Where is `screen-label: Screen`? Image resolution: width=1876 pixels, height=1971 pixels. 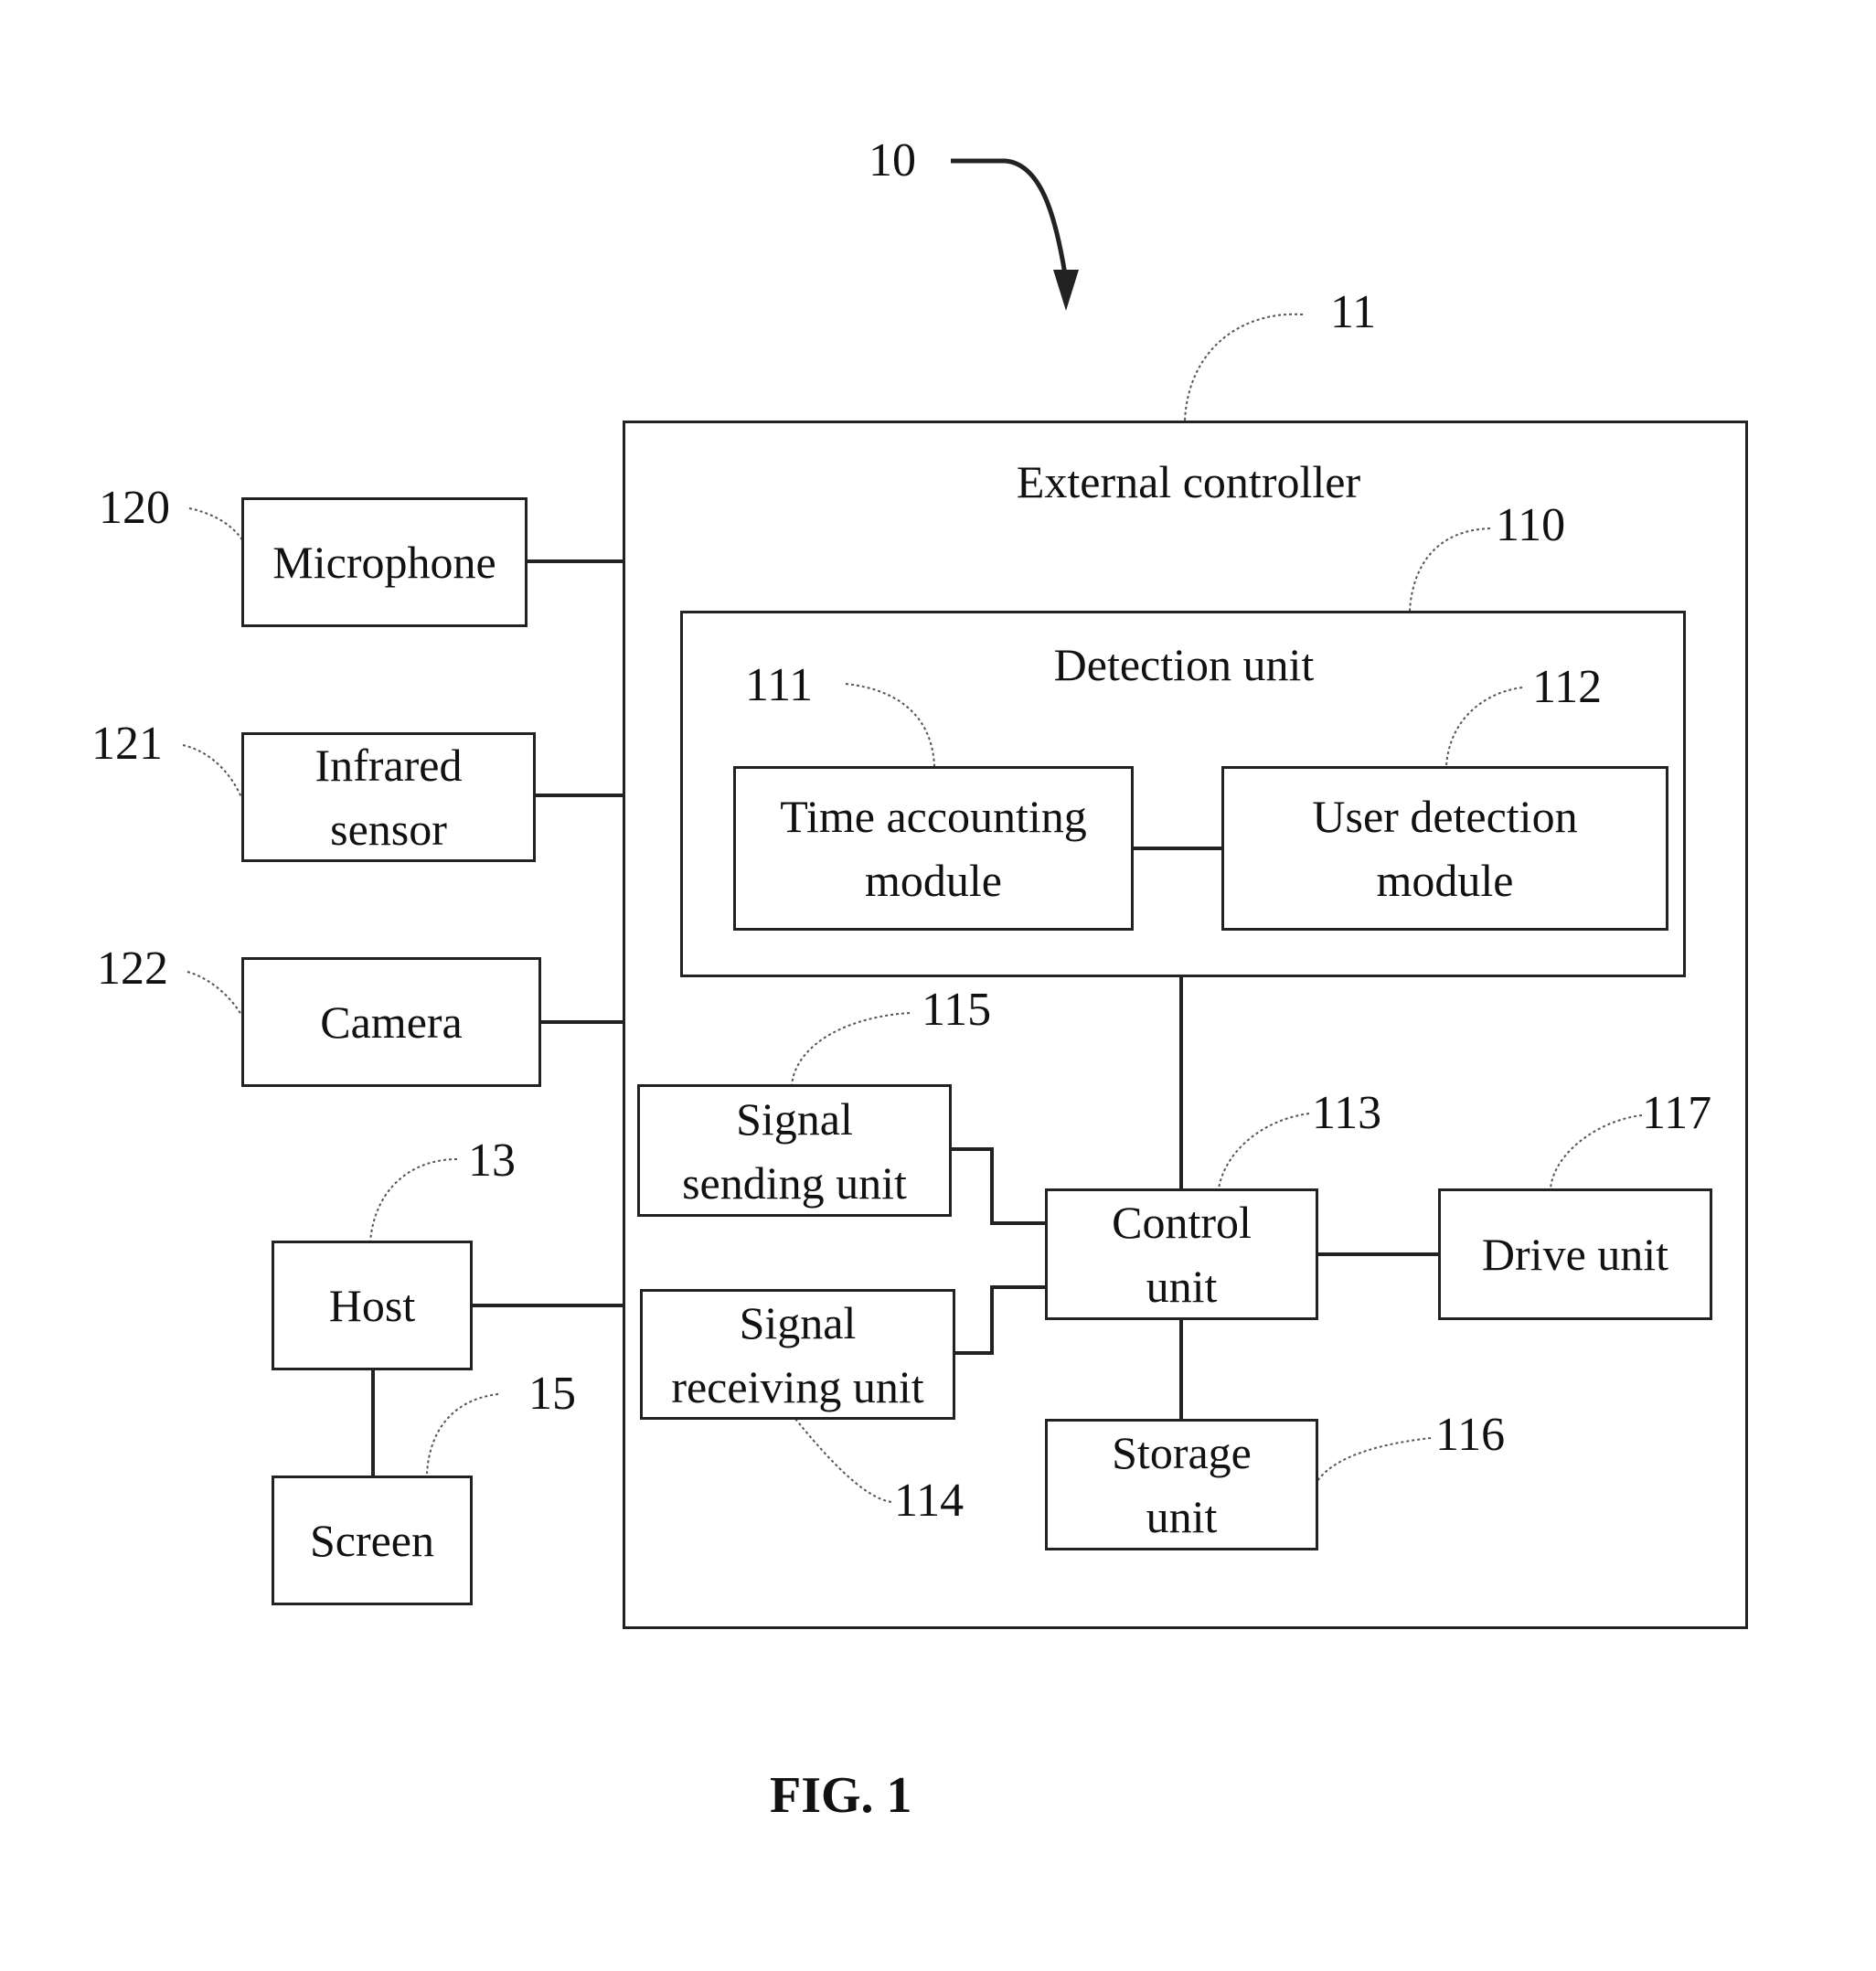 screen-label: Screen is located at coordinates (372, 1540).